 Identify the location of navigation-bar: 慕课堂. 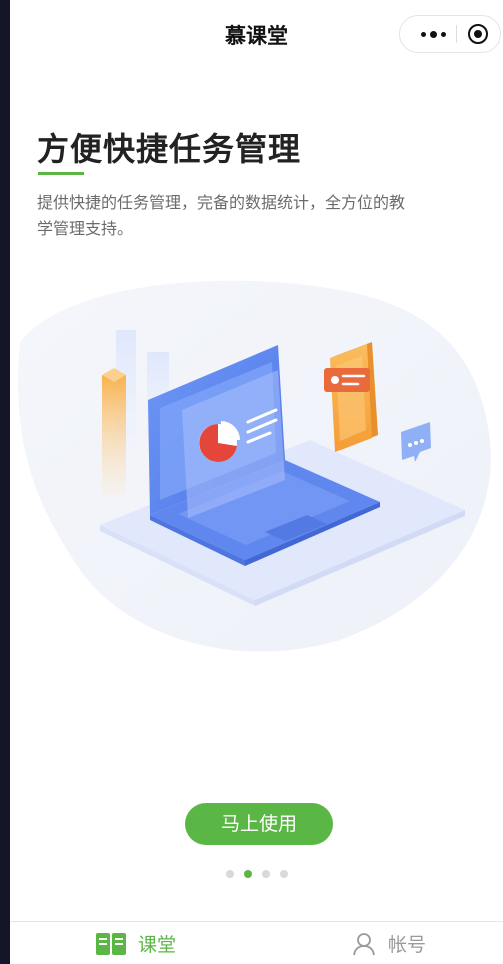
(256, 33).